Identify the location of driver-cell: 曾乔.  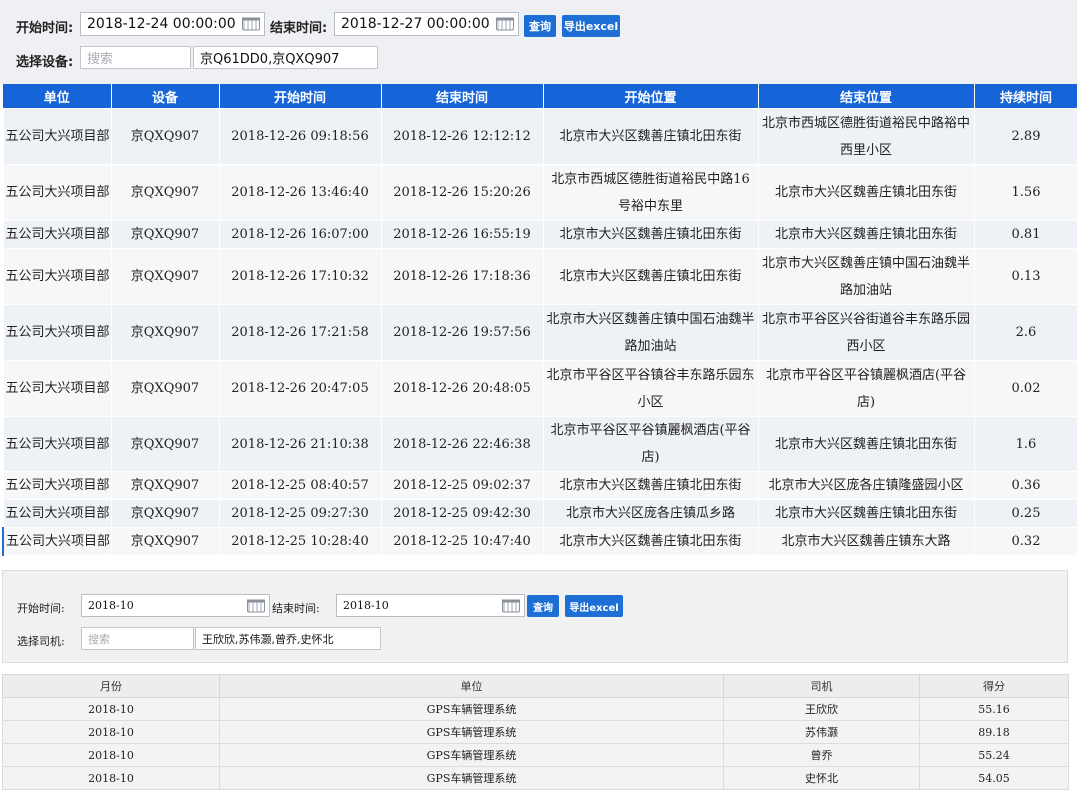
(821, 755).